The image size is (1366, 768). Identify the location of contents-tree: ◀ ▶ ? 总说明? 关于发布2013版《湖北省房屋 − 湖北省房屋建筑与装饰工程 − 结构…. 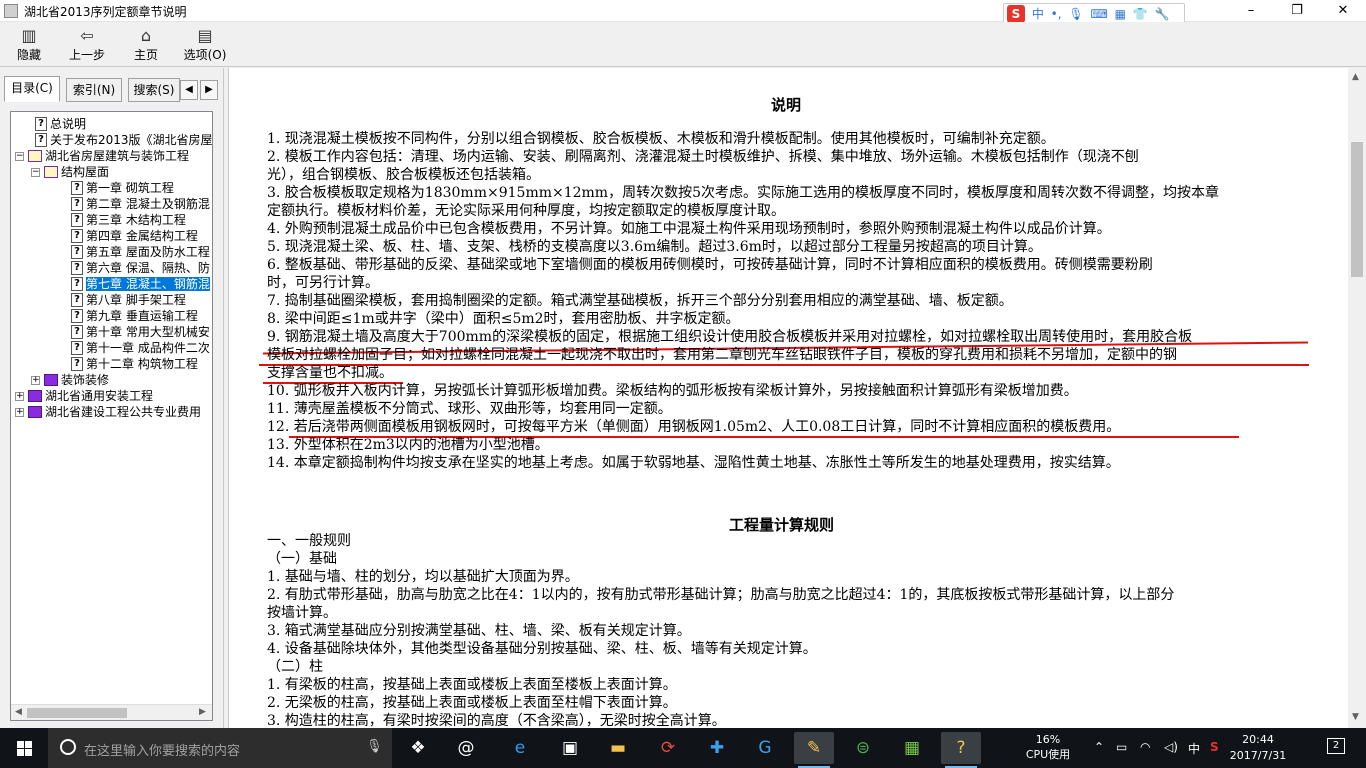
(111, 416).